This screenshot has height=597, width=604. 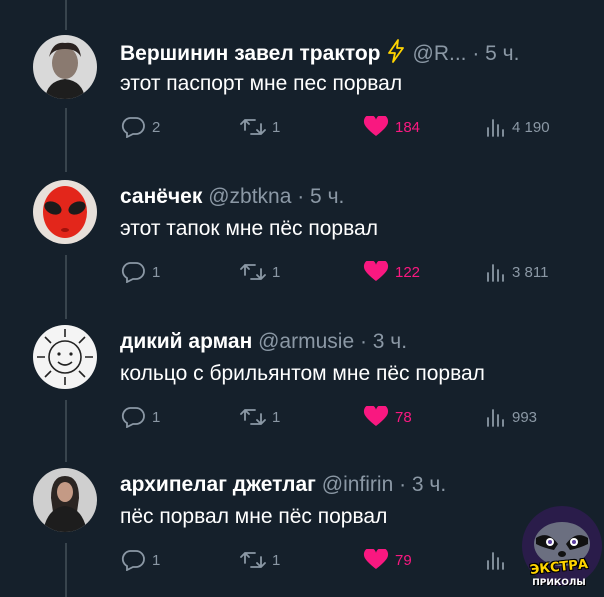 I want to click on tweet-header: архипелаг джетлаг @infirin · 3 ч., so click(x=283, y=485).